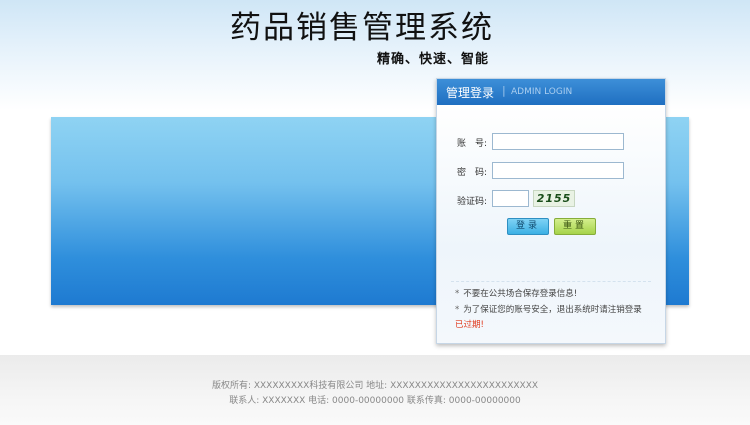 This screenshot has height=425, width=750. I want to click on form-divider, so click(551, 281).